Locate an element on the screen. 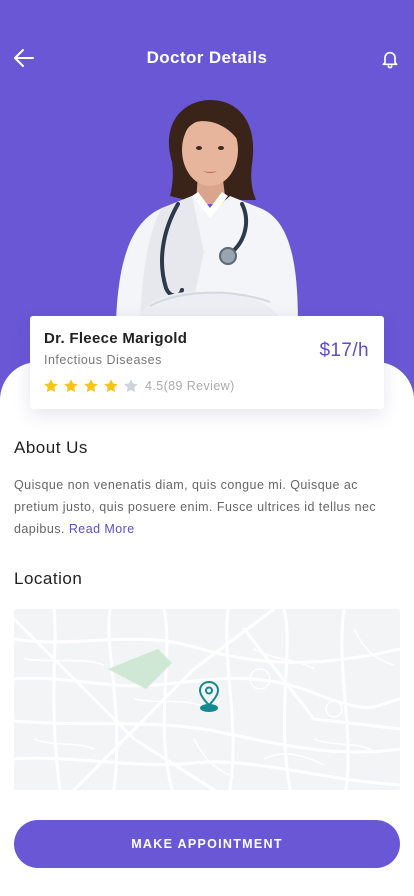 This screenshot has height=896, width=414. page-title: Doctor Details is located at coordinates (207, 57).